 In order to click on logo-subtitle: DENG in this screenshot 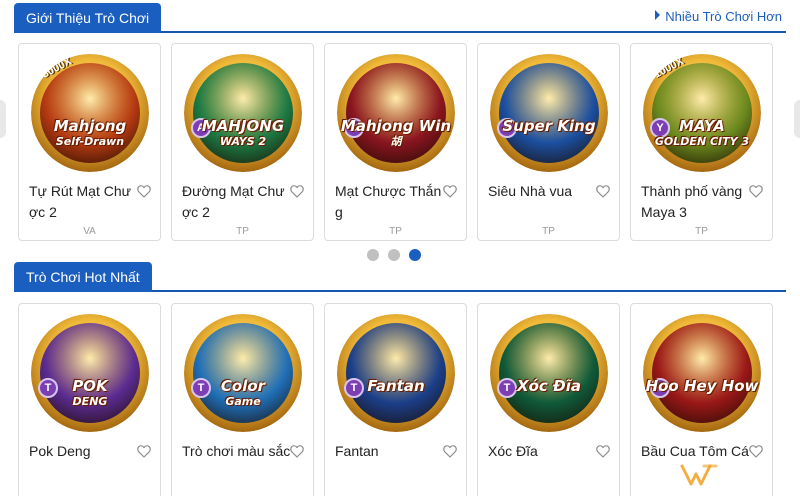, I will do `click(90, 401)`.